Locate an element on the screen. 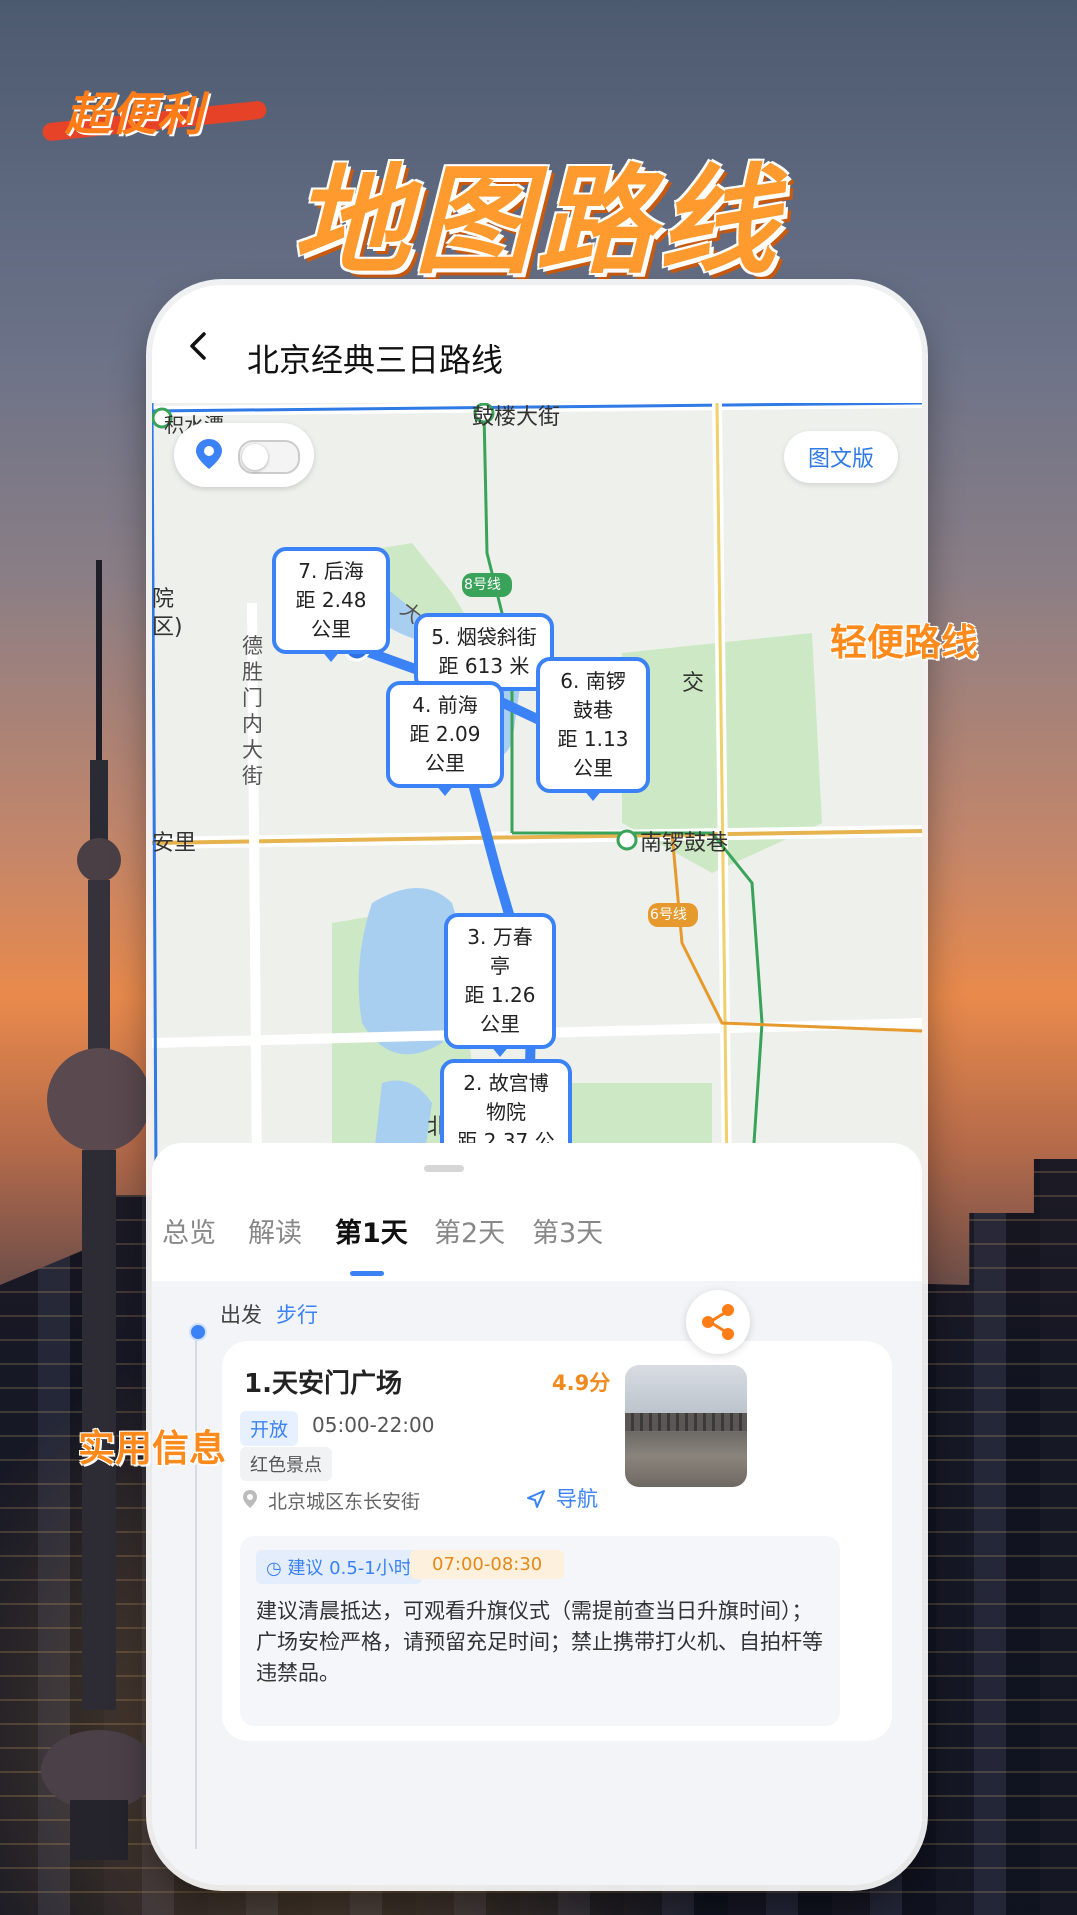  poi-title: 1.天安门广场 is located at coordinates (323, 1384).